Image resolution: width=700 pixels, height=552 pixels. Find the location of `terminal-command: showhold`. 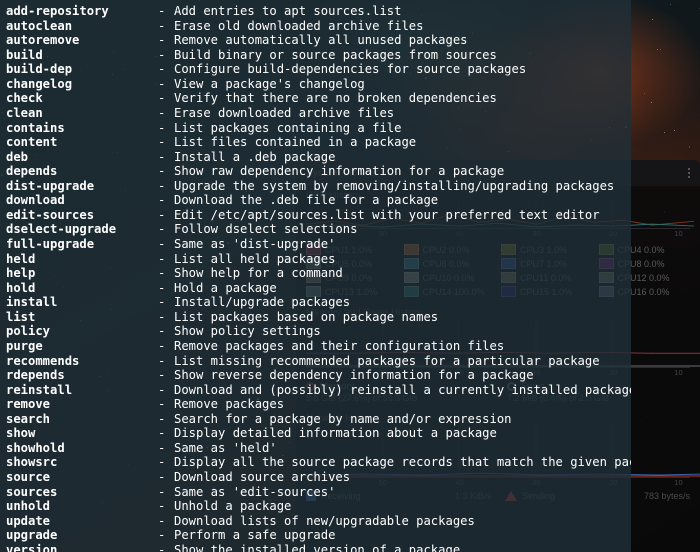

terminal-command: showhold is located at coordinates (35, 447).